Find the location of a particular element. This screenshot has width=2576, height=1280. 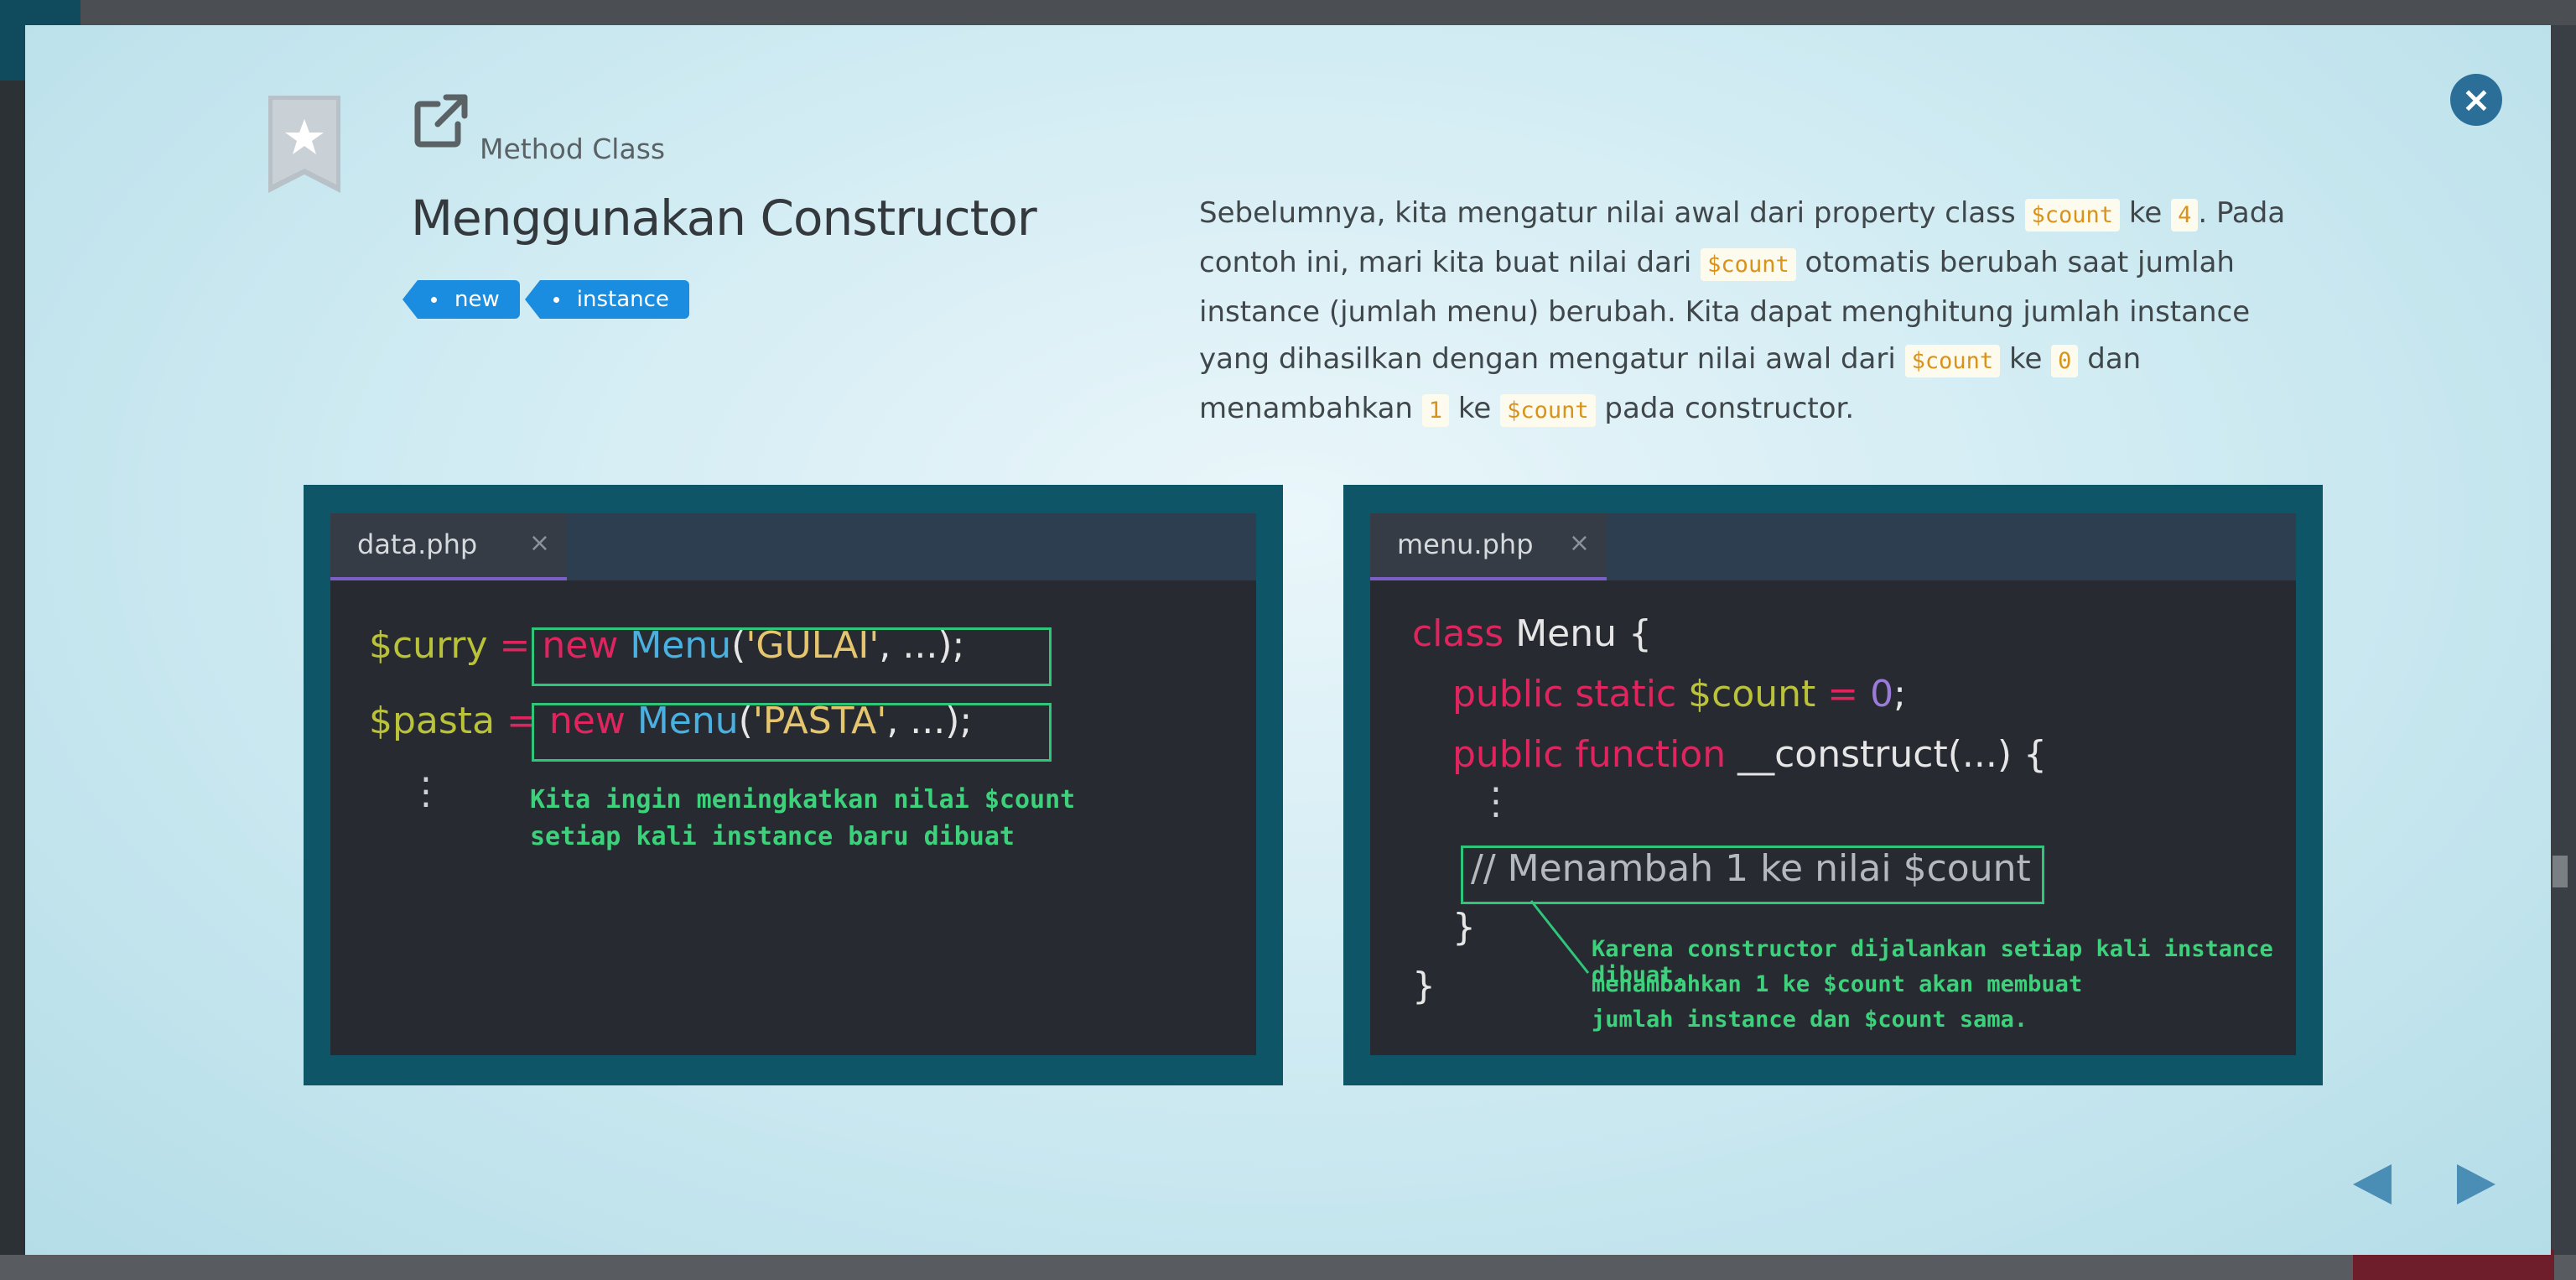

annotation-note: menambahkan 1 ke $count akan membuat is located at coordinates (1837, 984).